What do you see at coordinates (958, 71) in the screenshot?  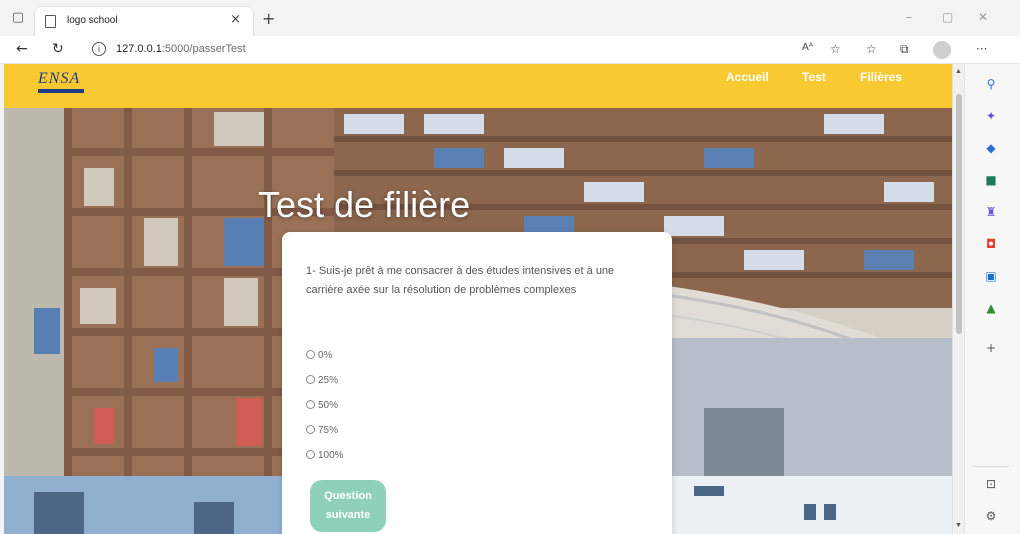 I see `scroll-up-icon: ▲` at bounding box center [958, 71].